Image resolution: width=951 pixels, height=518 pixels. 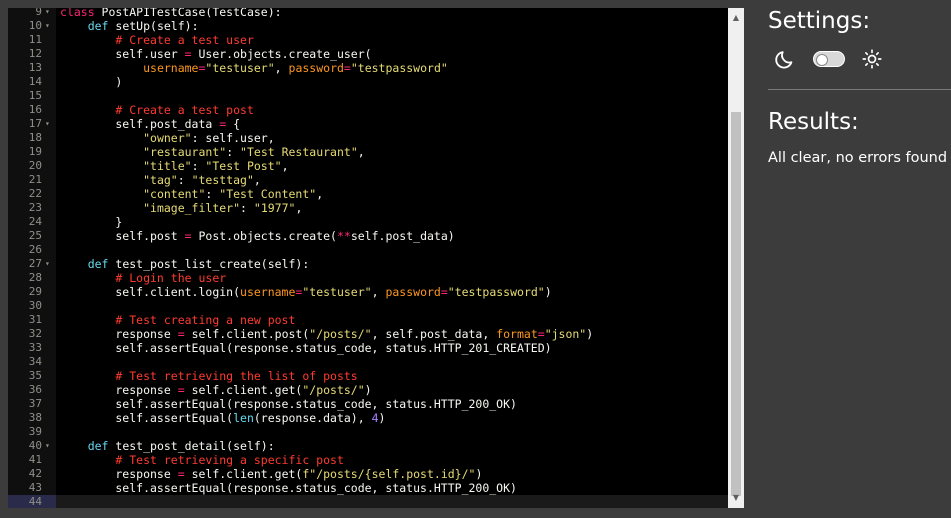 I want to click on line-number: 27, so click(x=35, y=263).